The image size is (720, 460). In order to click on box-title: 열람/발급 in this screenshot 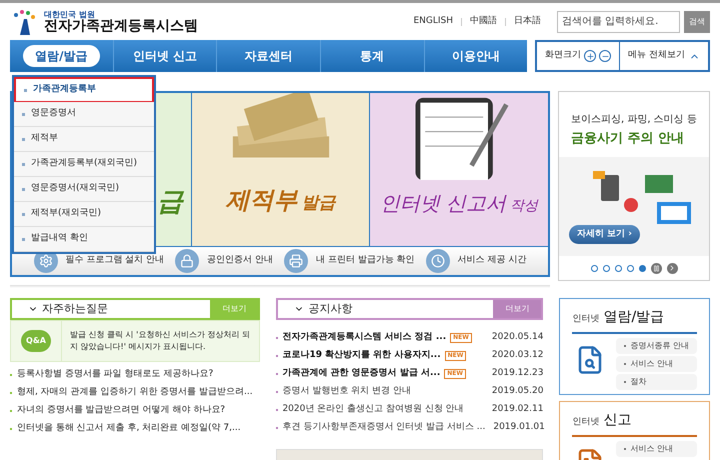, I will do `click(633, 317)`.